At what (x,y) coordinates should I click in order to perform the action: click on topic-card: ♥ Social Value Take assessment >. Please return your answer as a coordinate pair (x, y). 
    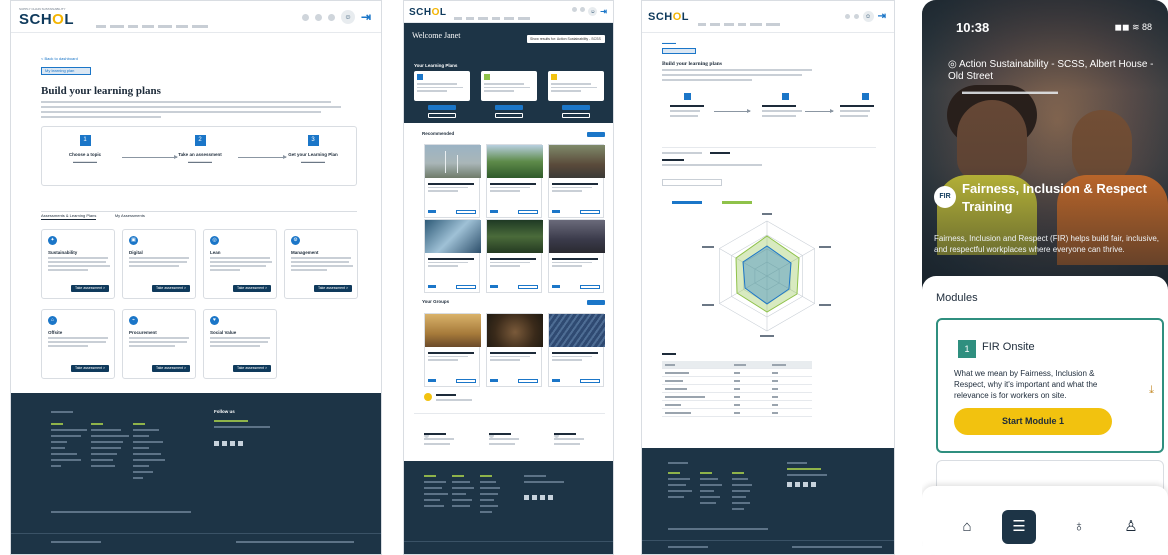
    Looking at the image, I should click on (240, 344).